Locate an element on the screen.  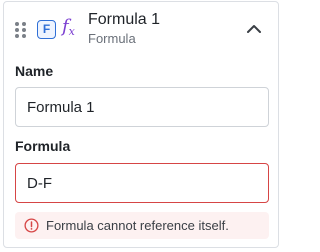
fx-icon: fx is located at coordinates (68, 29).